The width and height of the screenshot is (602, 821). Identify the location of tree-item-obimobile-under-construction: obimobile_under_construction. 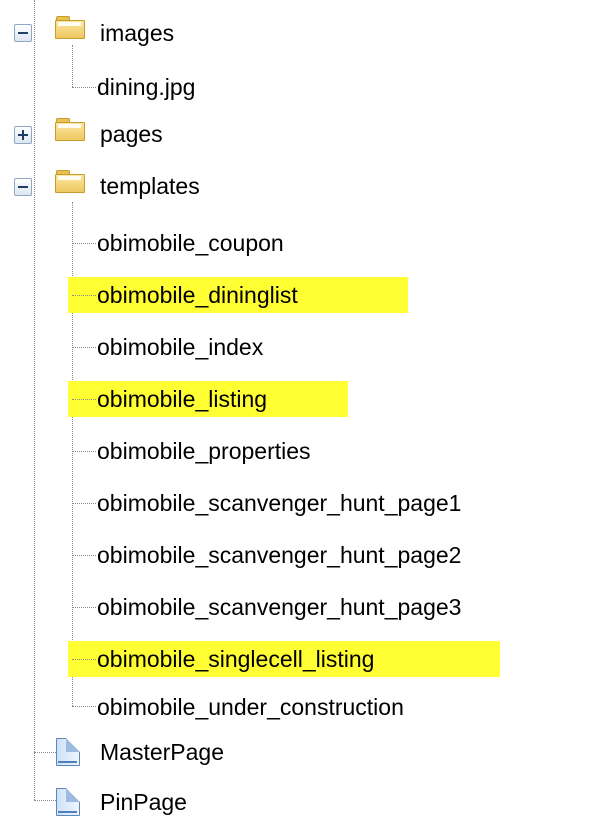
(250, 707).